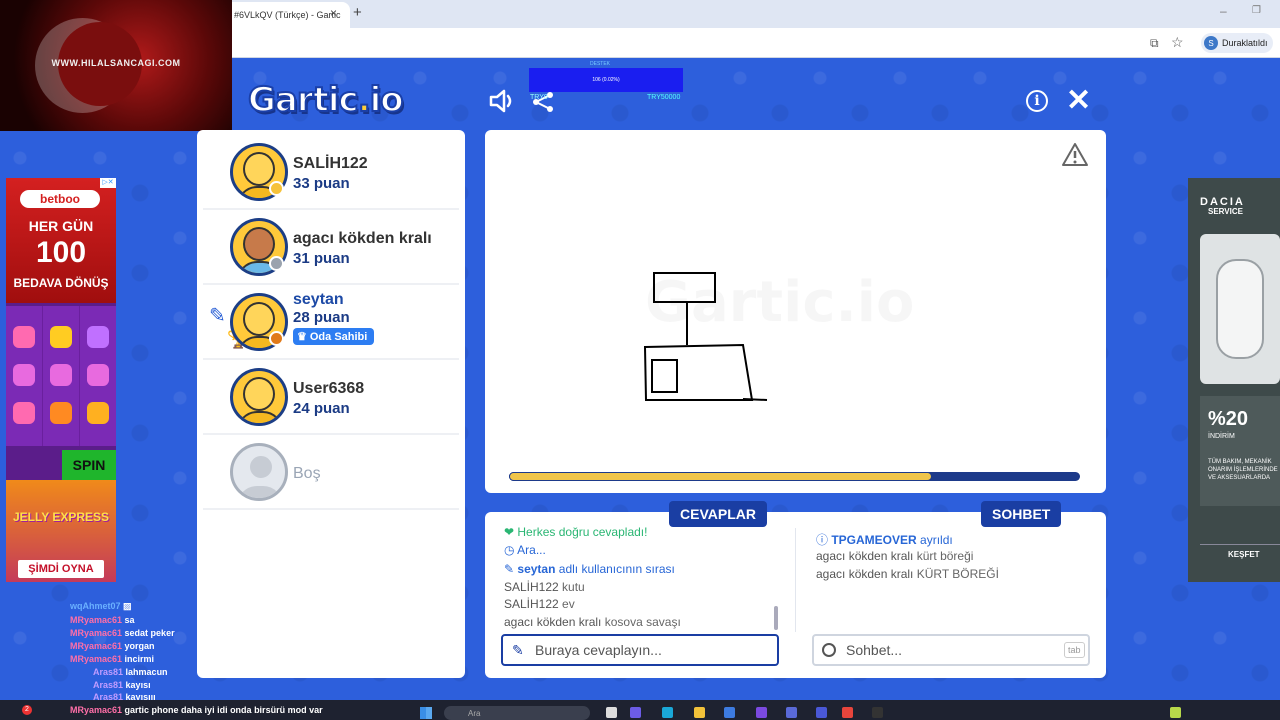  What do you see at coordinates (321, 183) in the screenshot?
I see `player-score: 33 puan` at bounding box center [321, 183].